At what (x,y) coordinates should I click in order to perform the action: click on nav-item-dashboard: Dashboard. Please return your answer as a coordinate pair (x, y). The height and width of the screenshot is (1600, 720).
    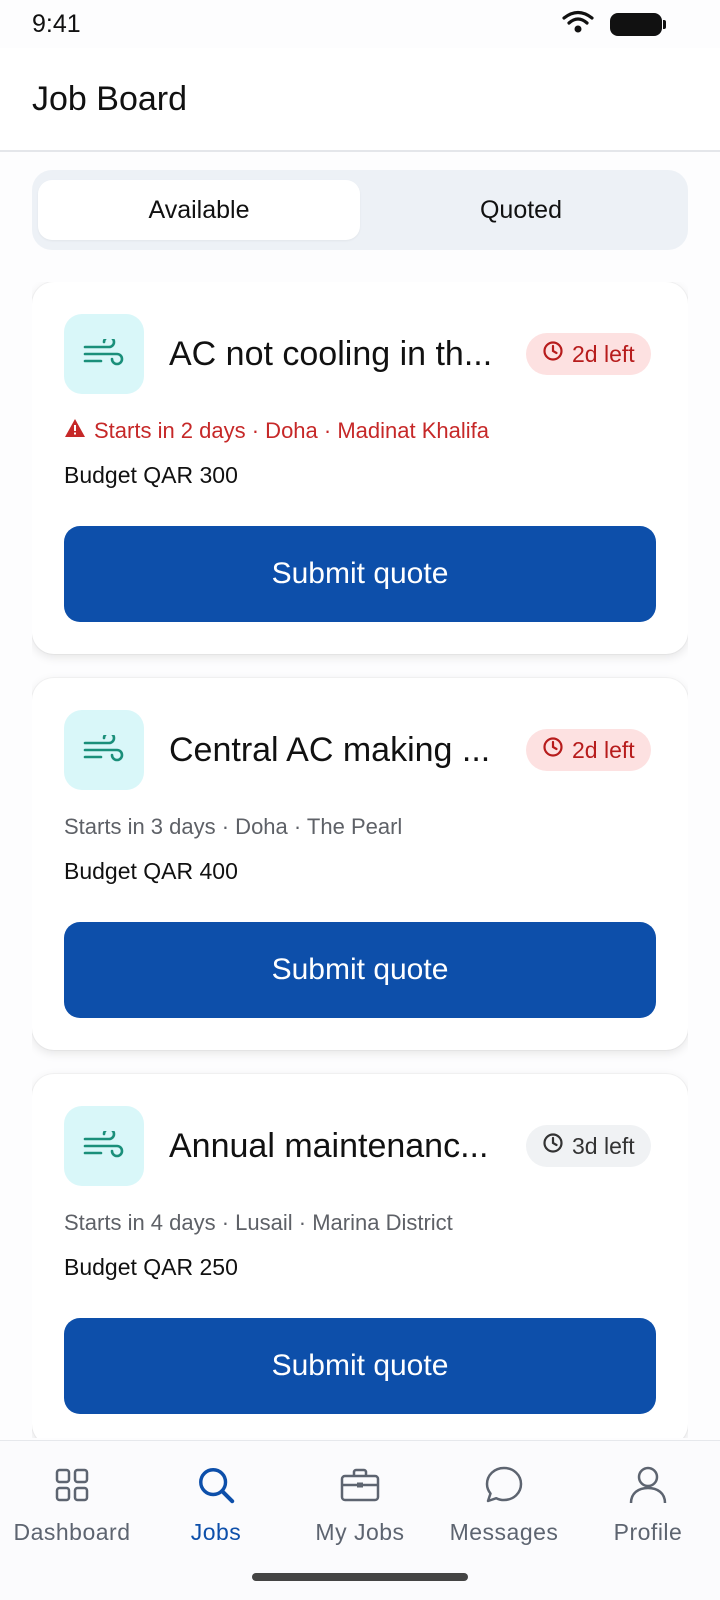
    Looking at the image, I should click on (72, 1520).